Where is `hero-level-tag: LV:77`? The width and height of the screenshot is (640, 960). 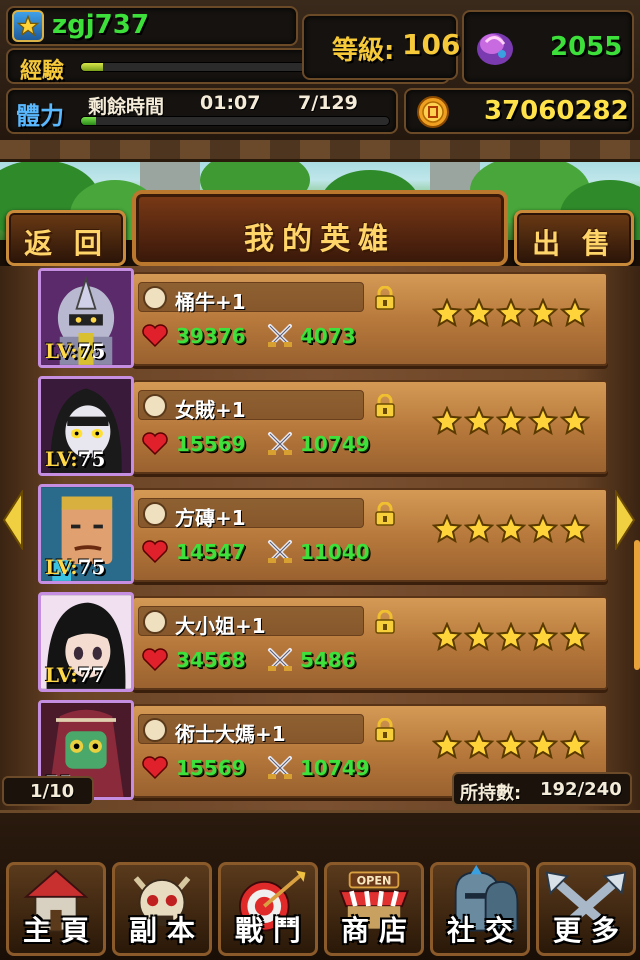
hero-level-tag: LV:77 is located at coordinates (75, 675).